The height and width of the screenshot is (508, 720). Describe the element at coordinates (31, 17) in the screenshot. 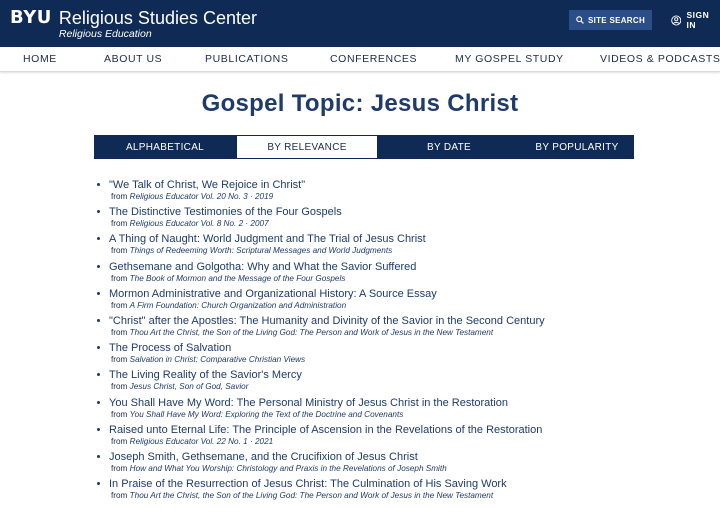

I see `byu-logo: BYU` at that location.